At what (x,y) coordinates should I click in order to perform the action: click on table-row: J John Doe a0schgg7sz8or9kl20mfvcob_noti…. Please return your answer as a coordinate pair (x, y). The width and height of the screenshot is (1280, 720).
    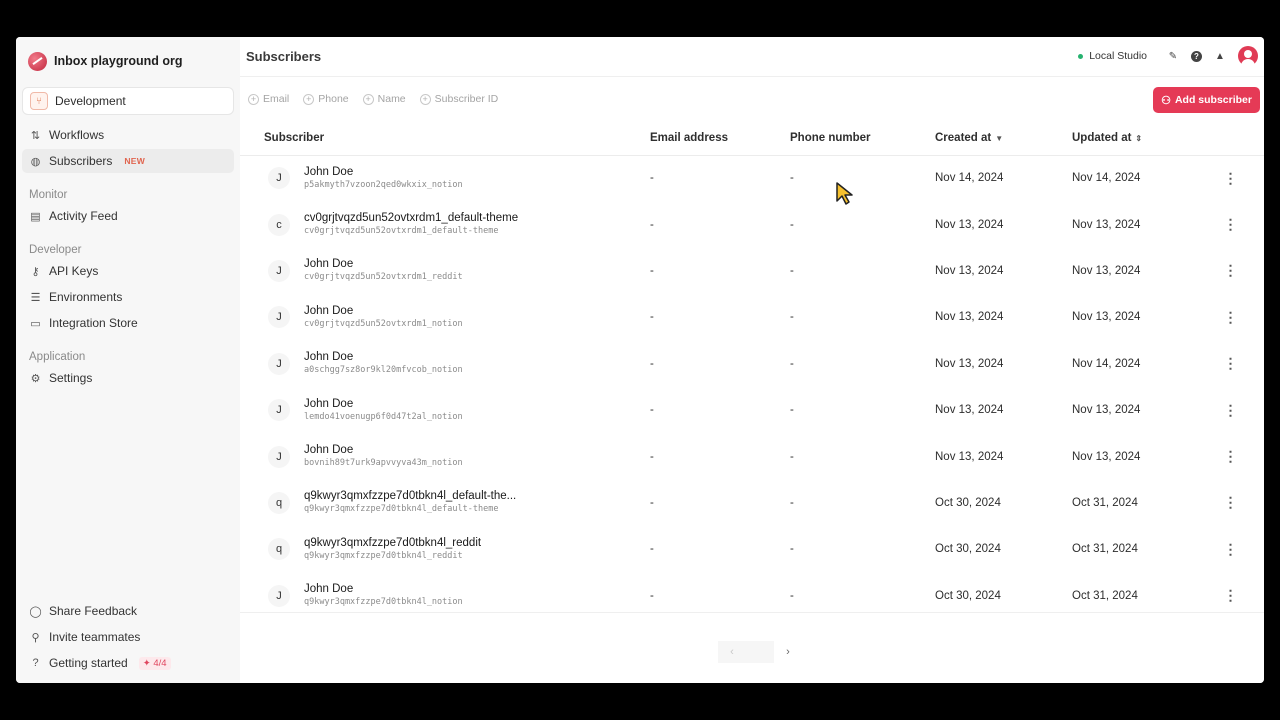
    Looking at the image, I should click on (752, 364).